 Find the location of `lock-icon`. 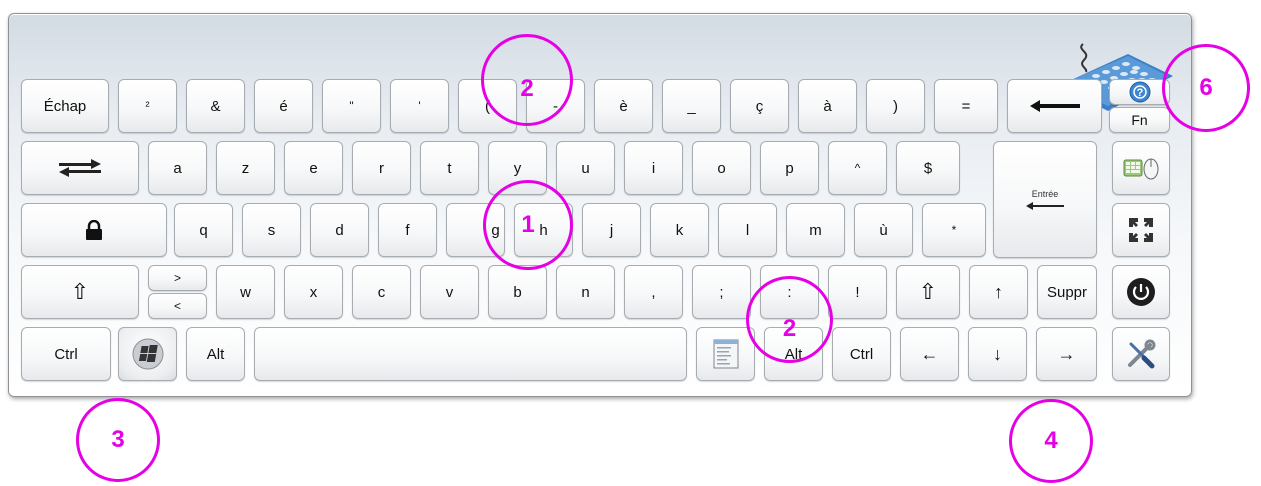

lock-icon is located at coordinates (94, 230).